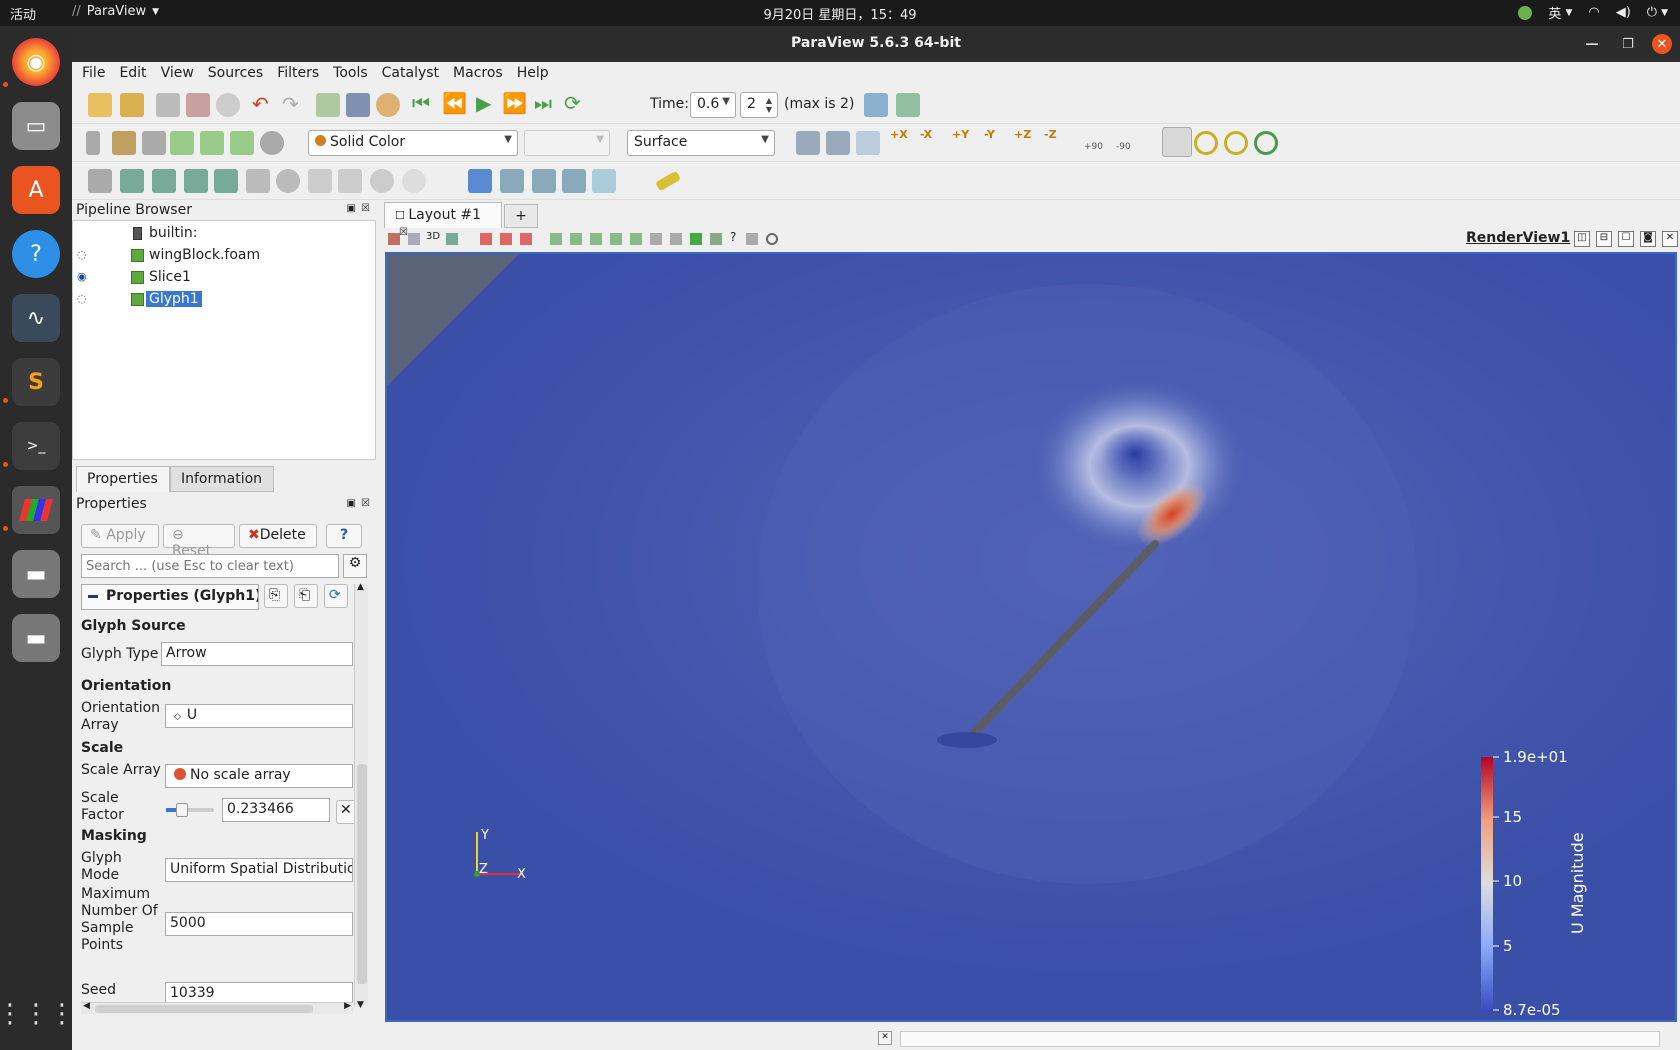  Describe the element at coordinates (306, 596) in the screenshot. I see `paste-icon: ⎗` at that location.